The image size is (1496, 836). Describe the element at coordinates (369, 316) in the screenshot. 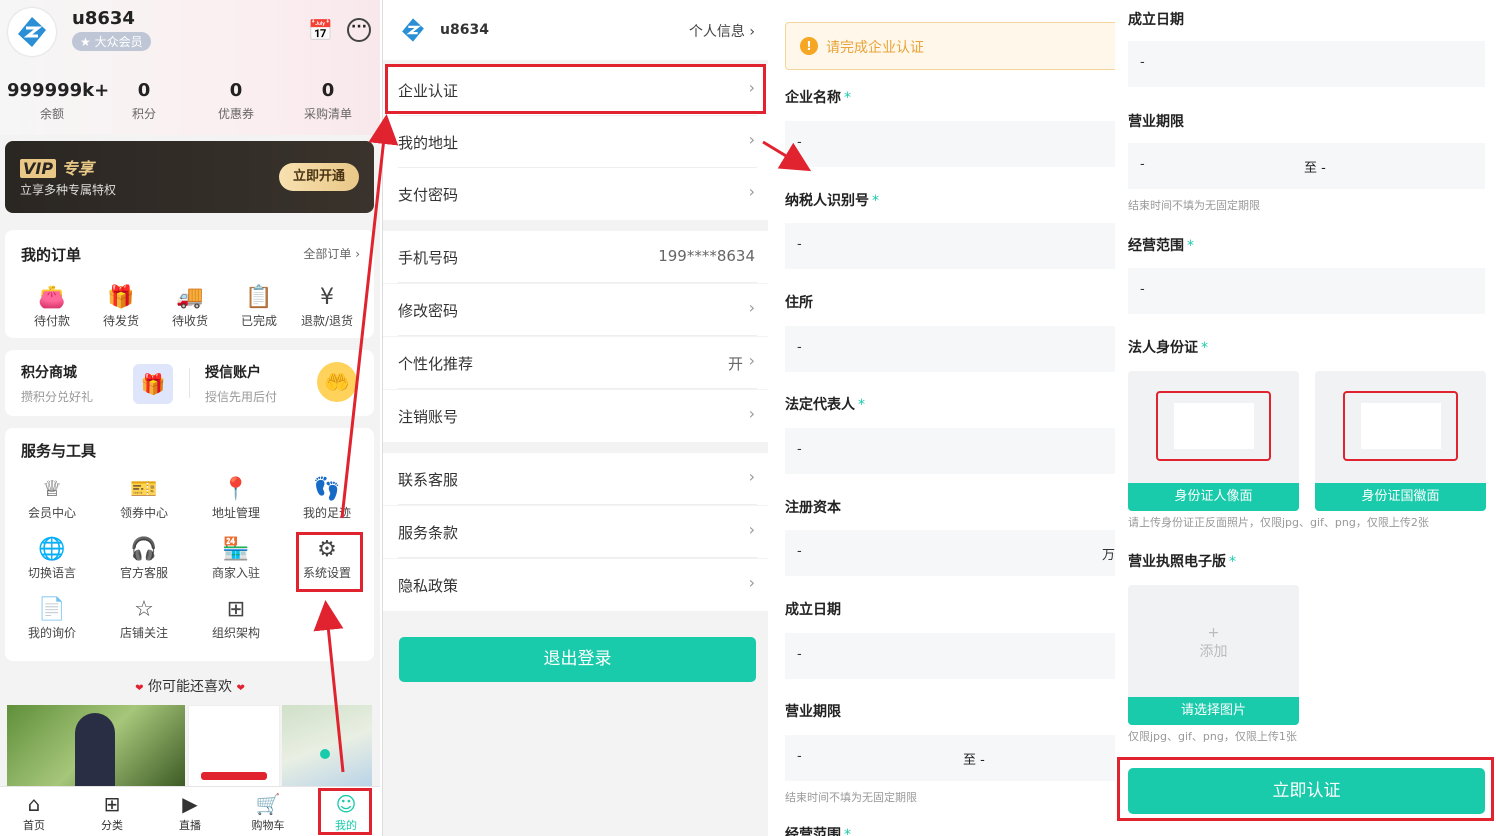

I see `arrow-settings-to-cert` at that location.